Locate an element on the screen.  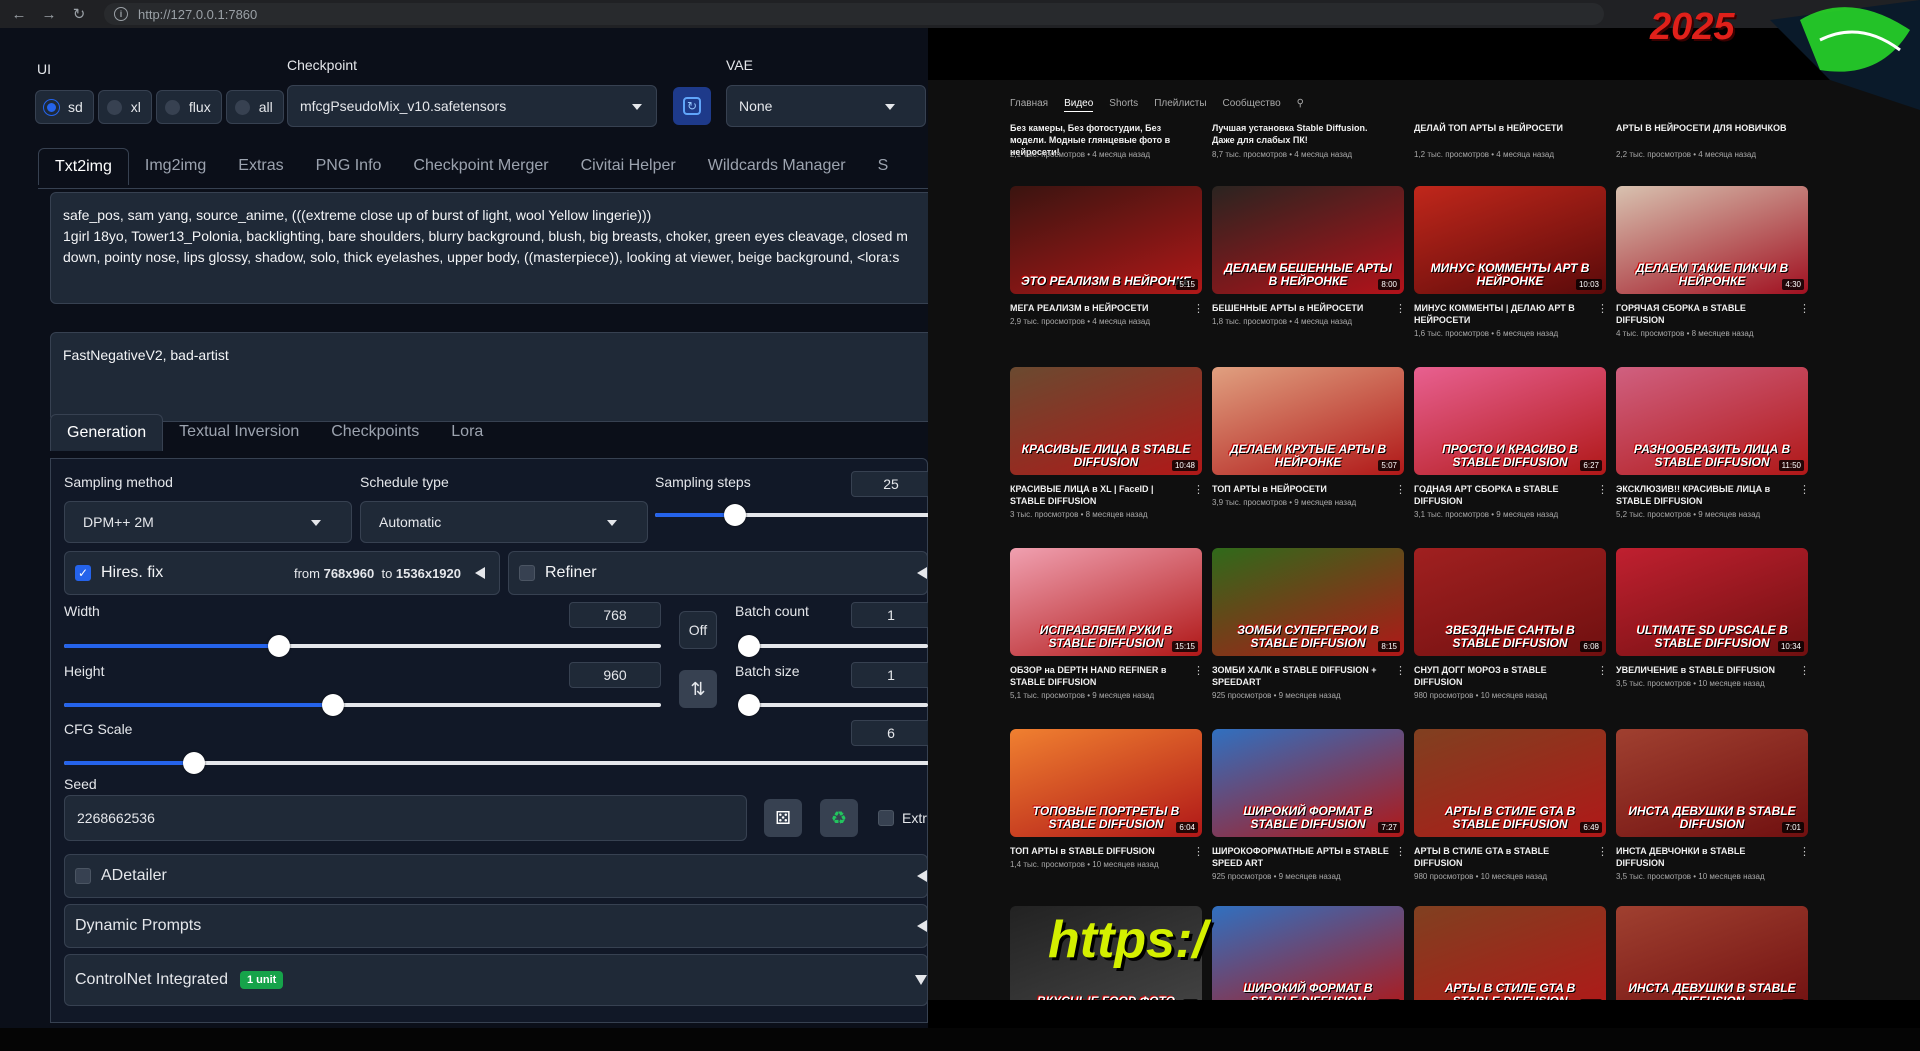
video-title: СНУП ДОГГ МОРОЗ в STABLE DIFFUSION is located at coordinates (1503, 676).